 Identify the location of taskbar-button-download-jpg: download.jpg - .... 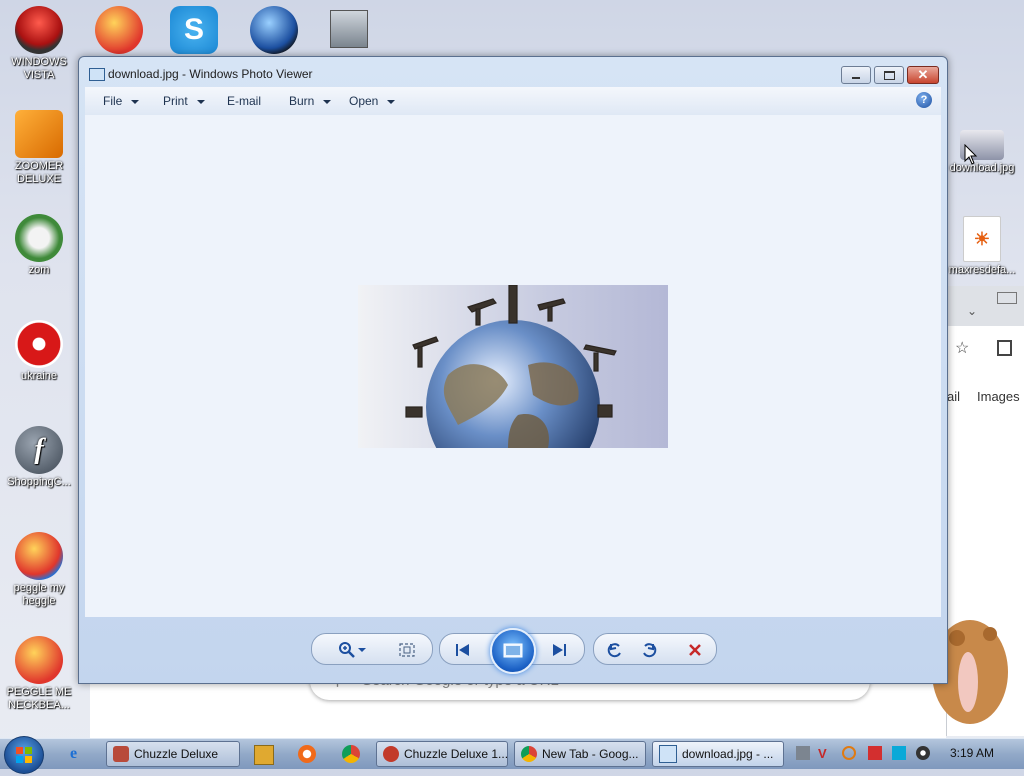
(718, 754).